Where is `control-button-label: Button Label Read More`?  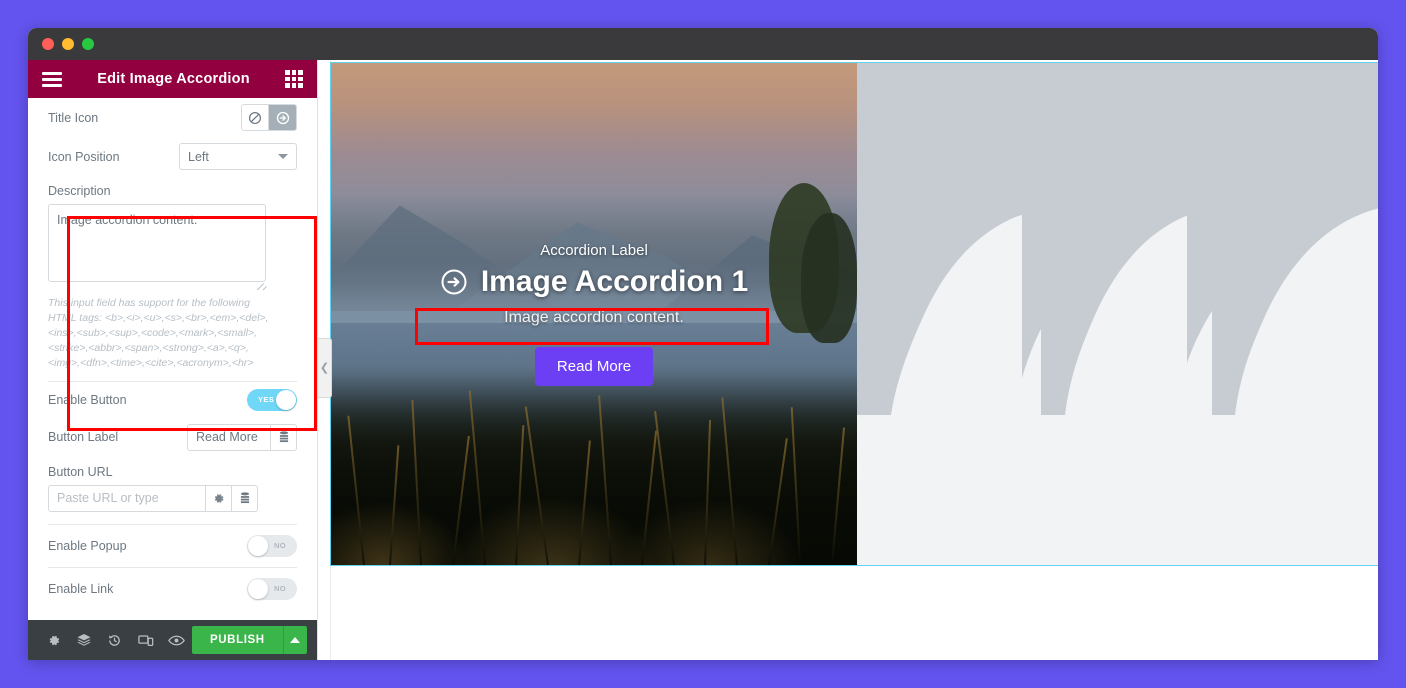 control-button-label: Button Label Read More is located at coordinates (172, 437).